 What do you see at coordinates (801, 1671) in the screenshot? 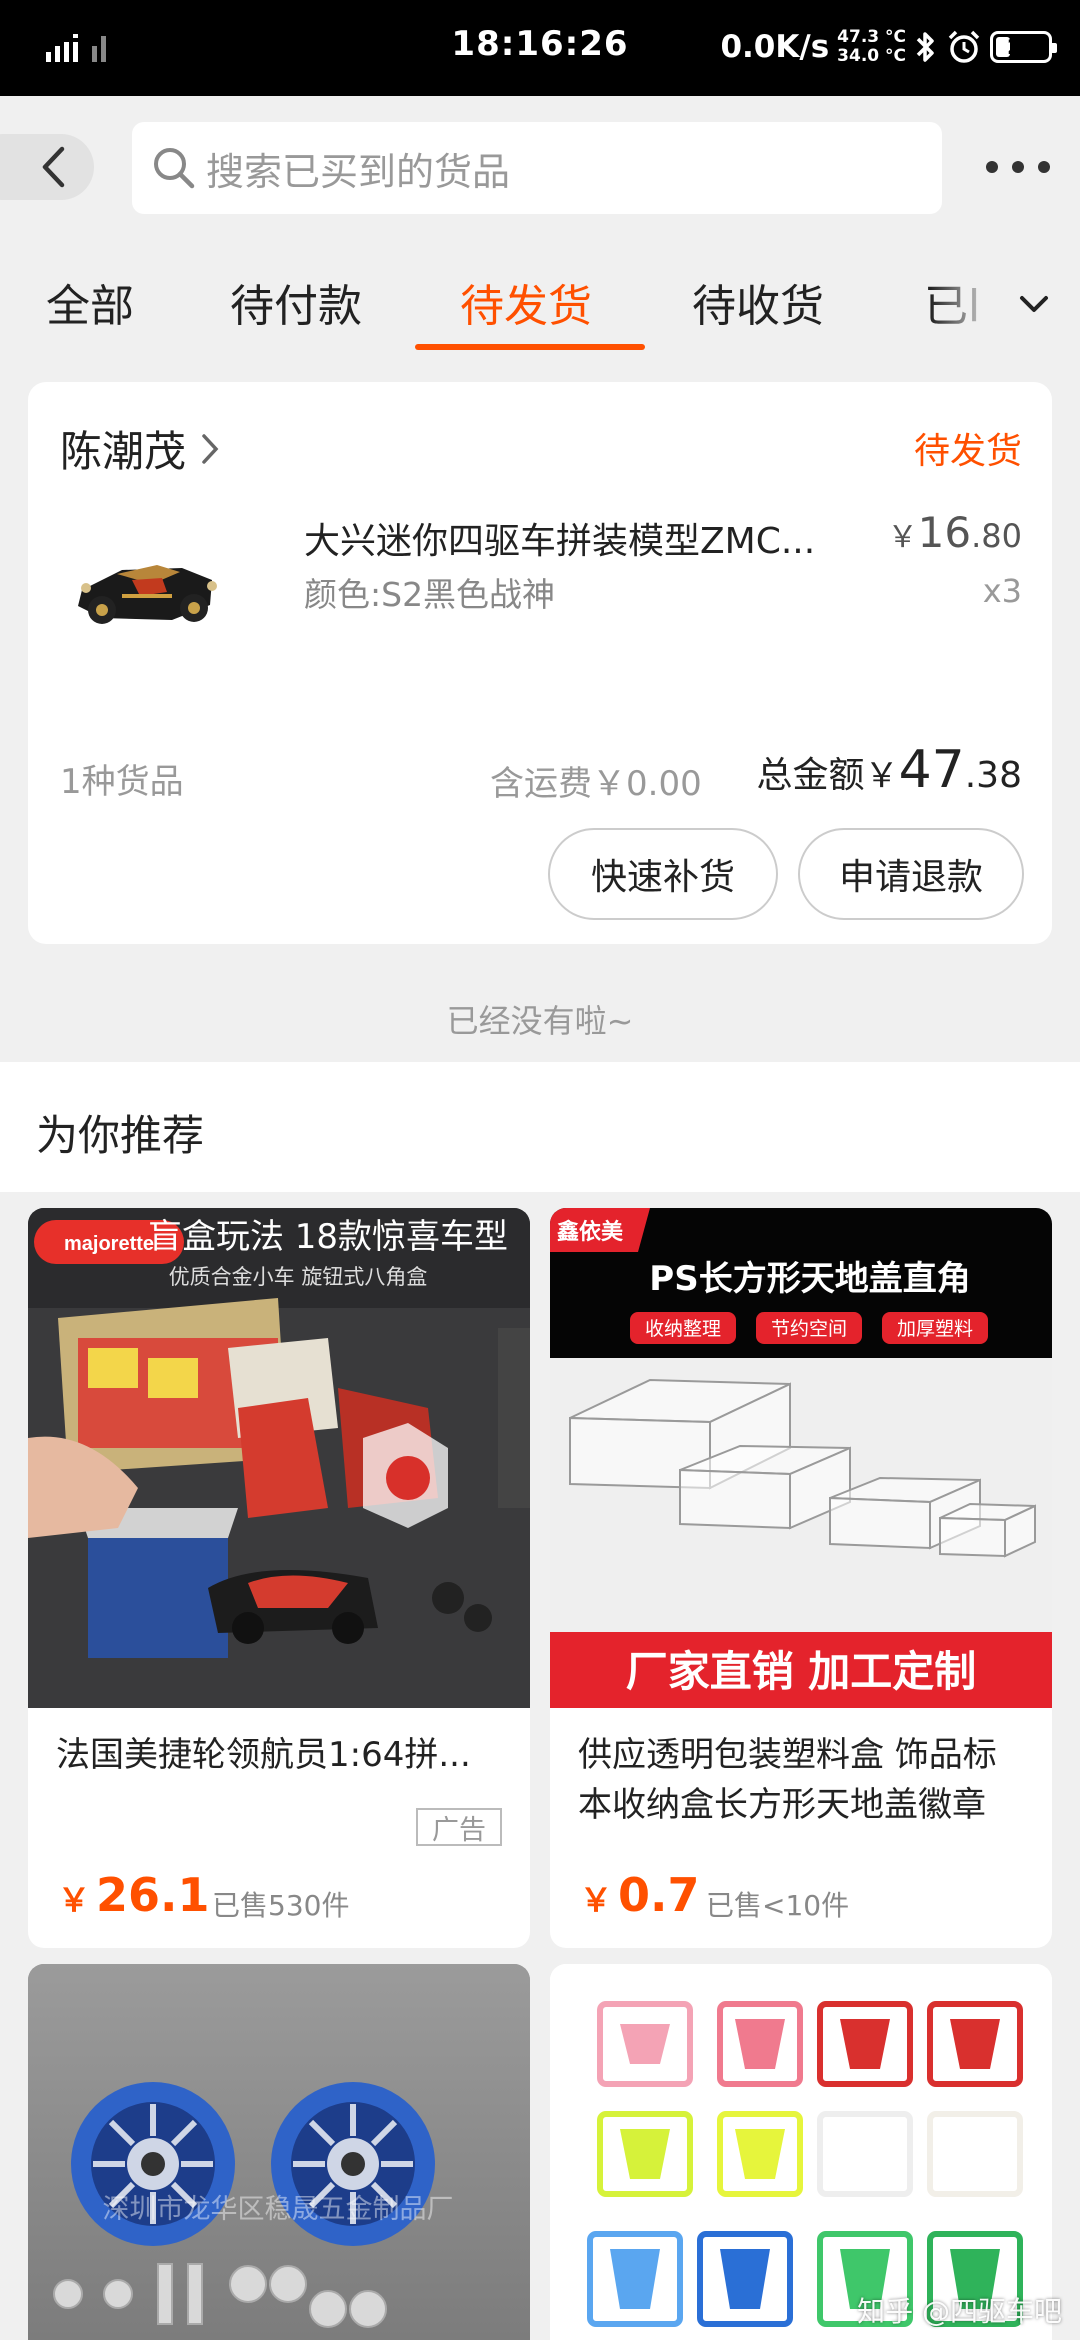
I see `svg-text: 厂家直销 加工定制` at bounding box center [801, 1671].